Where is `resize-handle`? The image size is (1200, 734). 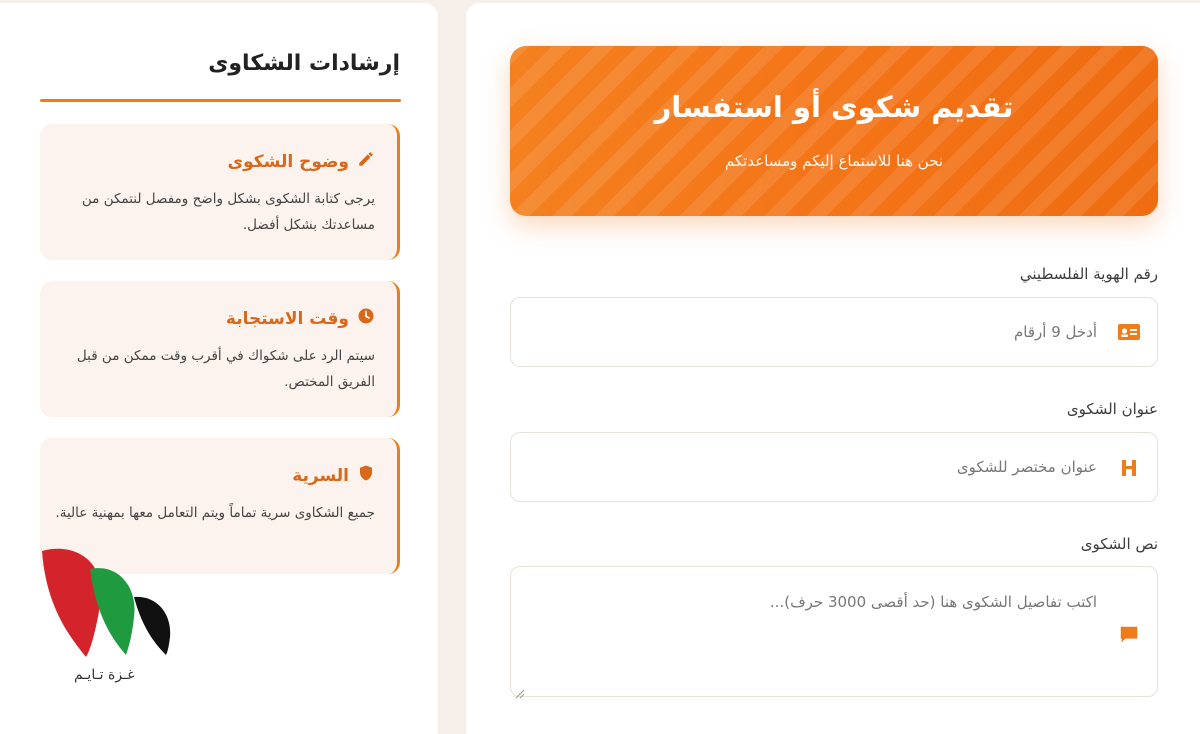 resize-handle is located at coordinates (520, 691).